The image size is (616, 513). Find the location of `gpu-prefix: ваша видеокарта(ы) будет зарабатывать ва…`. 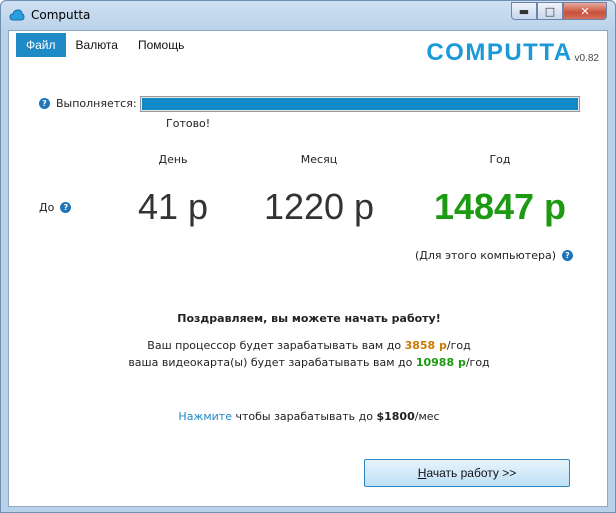

gpu-prefix: ваша видеокарта(ы) будет зарабатывать ва… is located at coordinates (270, 362).